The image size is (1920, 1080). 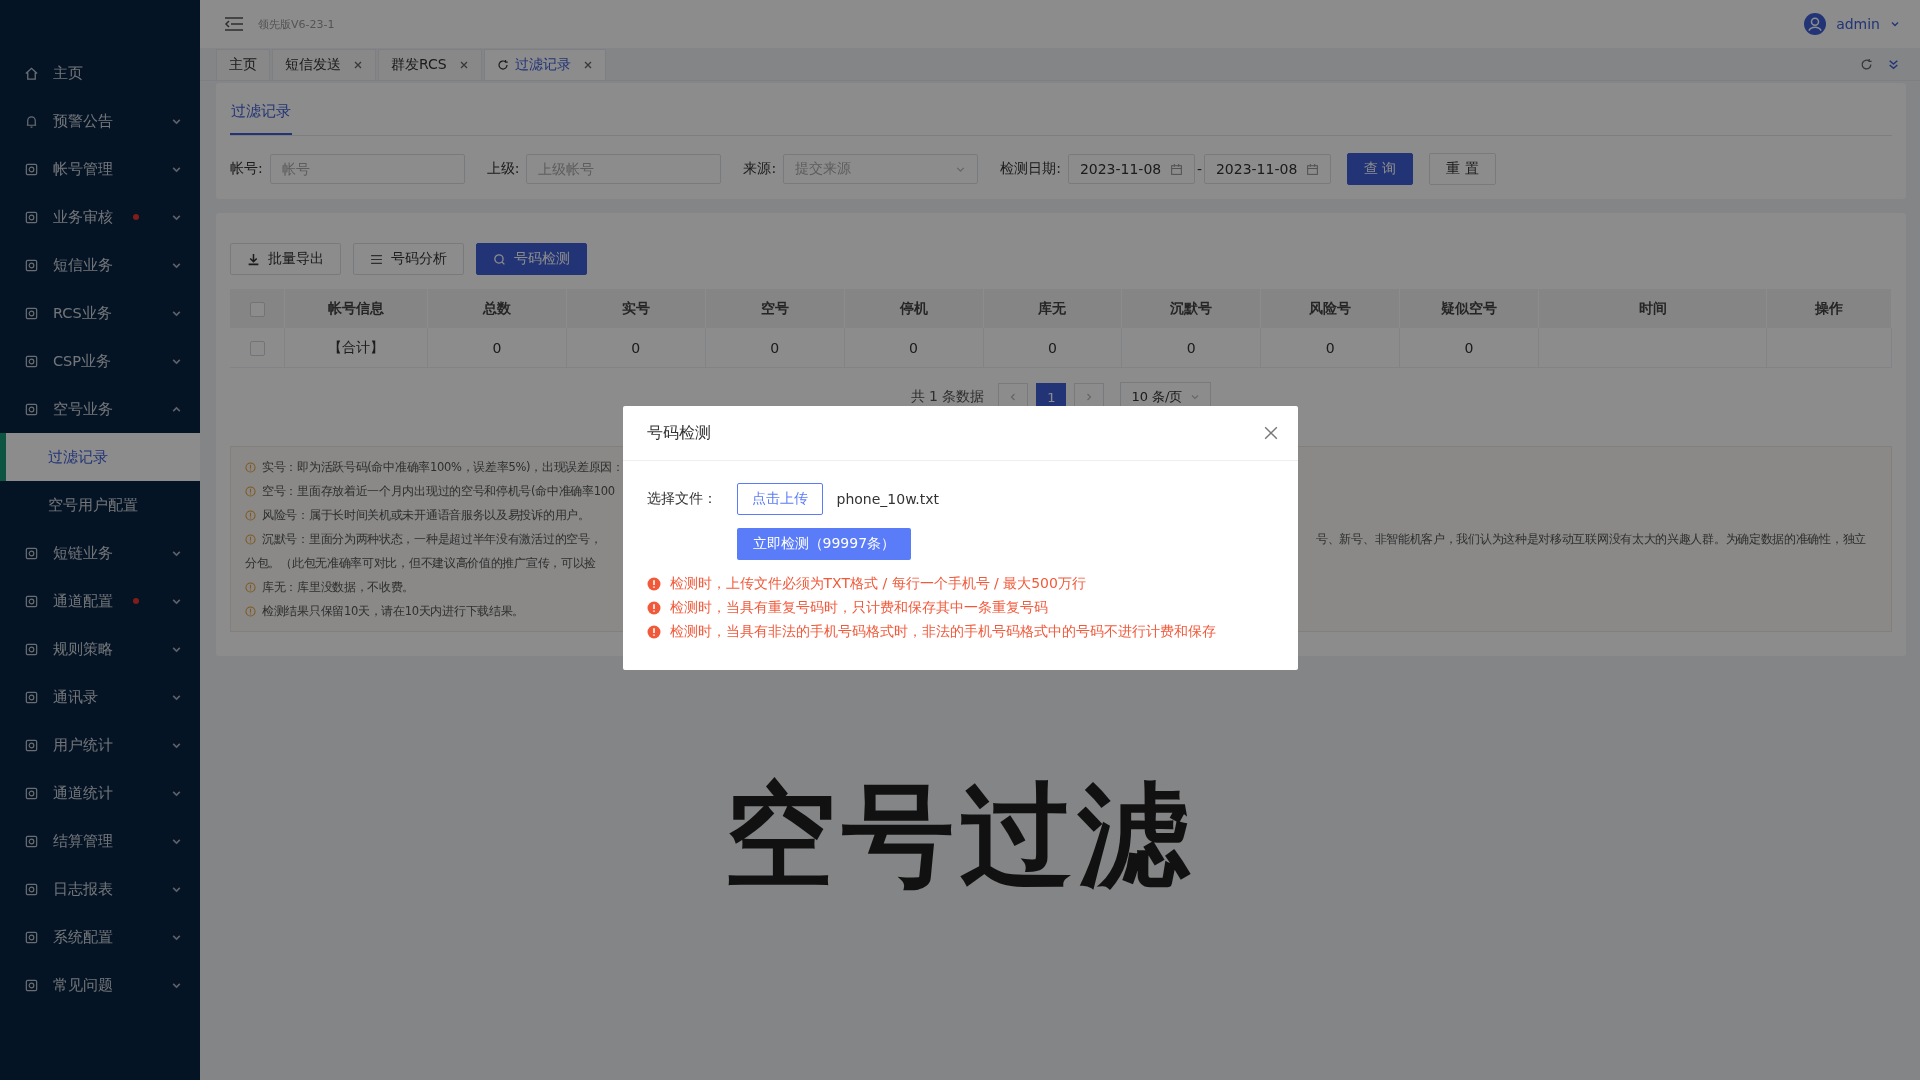 I want to click on note-text: 风险号：属于长时间关机或未开通语音服务以及易投诉的用户。, so click(x=426, y=515).